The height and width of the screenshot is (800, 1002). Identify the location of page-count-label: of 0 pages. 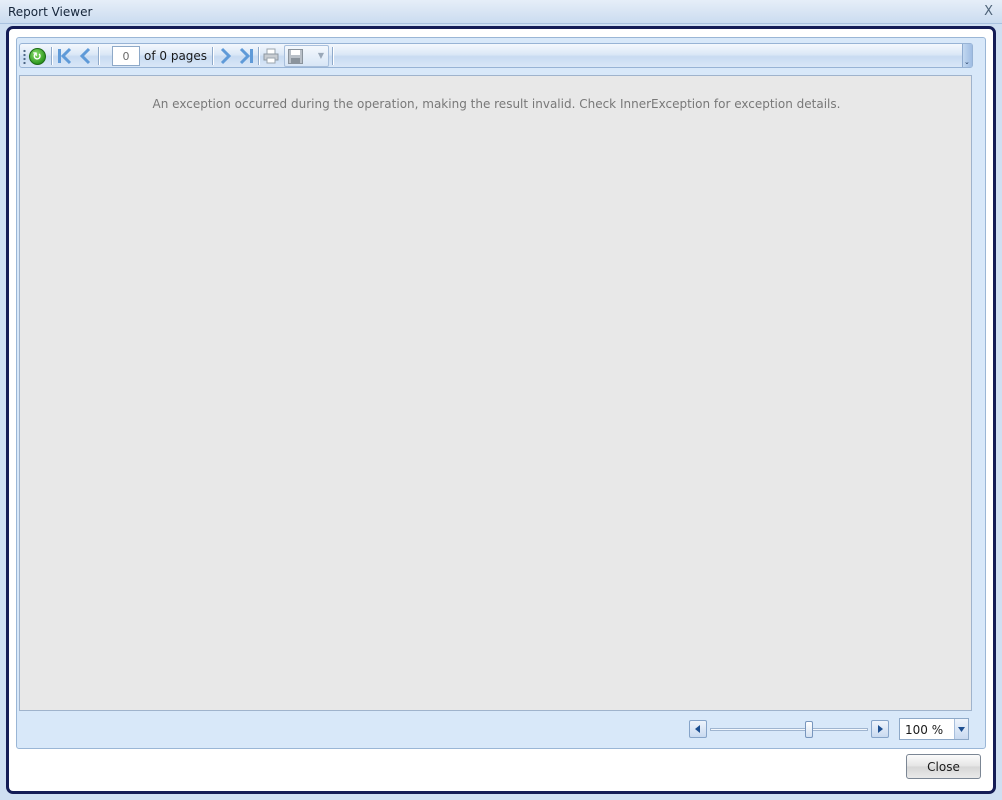
(176, 56).